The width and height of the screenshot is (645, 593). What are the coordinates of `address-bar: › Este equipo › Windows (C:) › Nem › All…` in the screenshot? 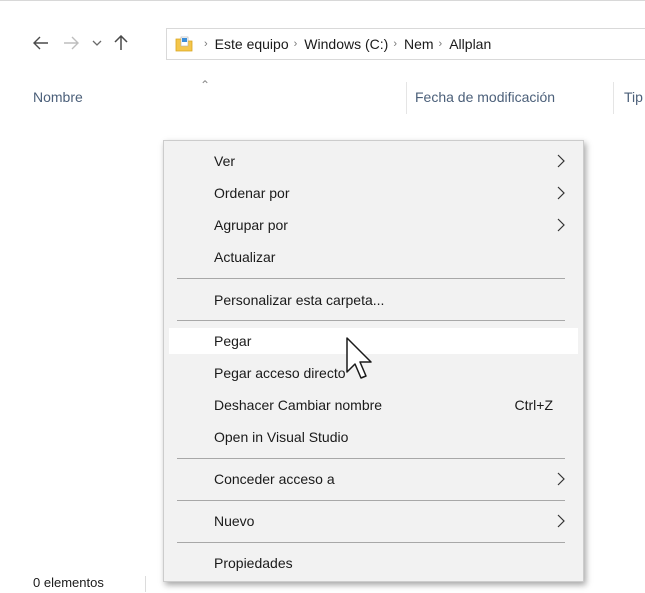 It's located at (405, 44).